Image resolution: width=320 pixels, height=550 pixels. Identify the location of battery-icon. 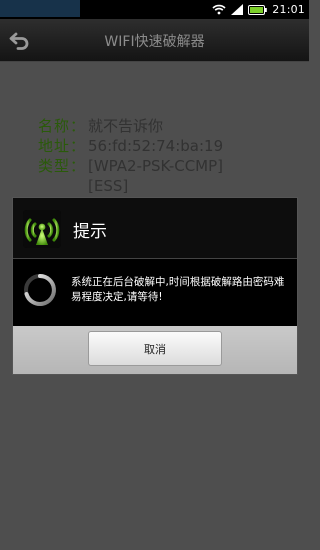
(258, 9).